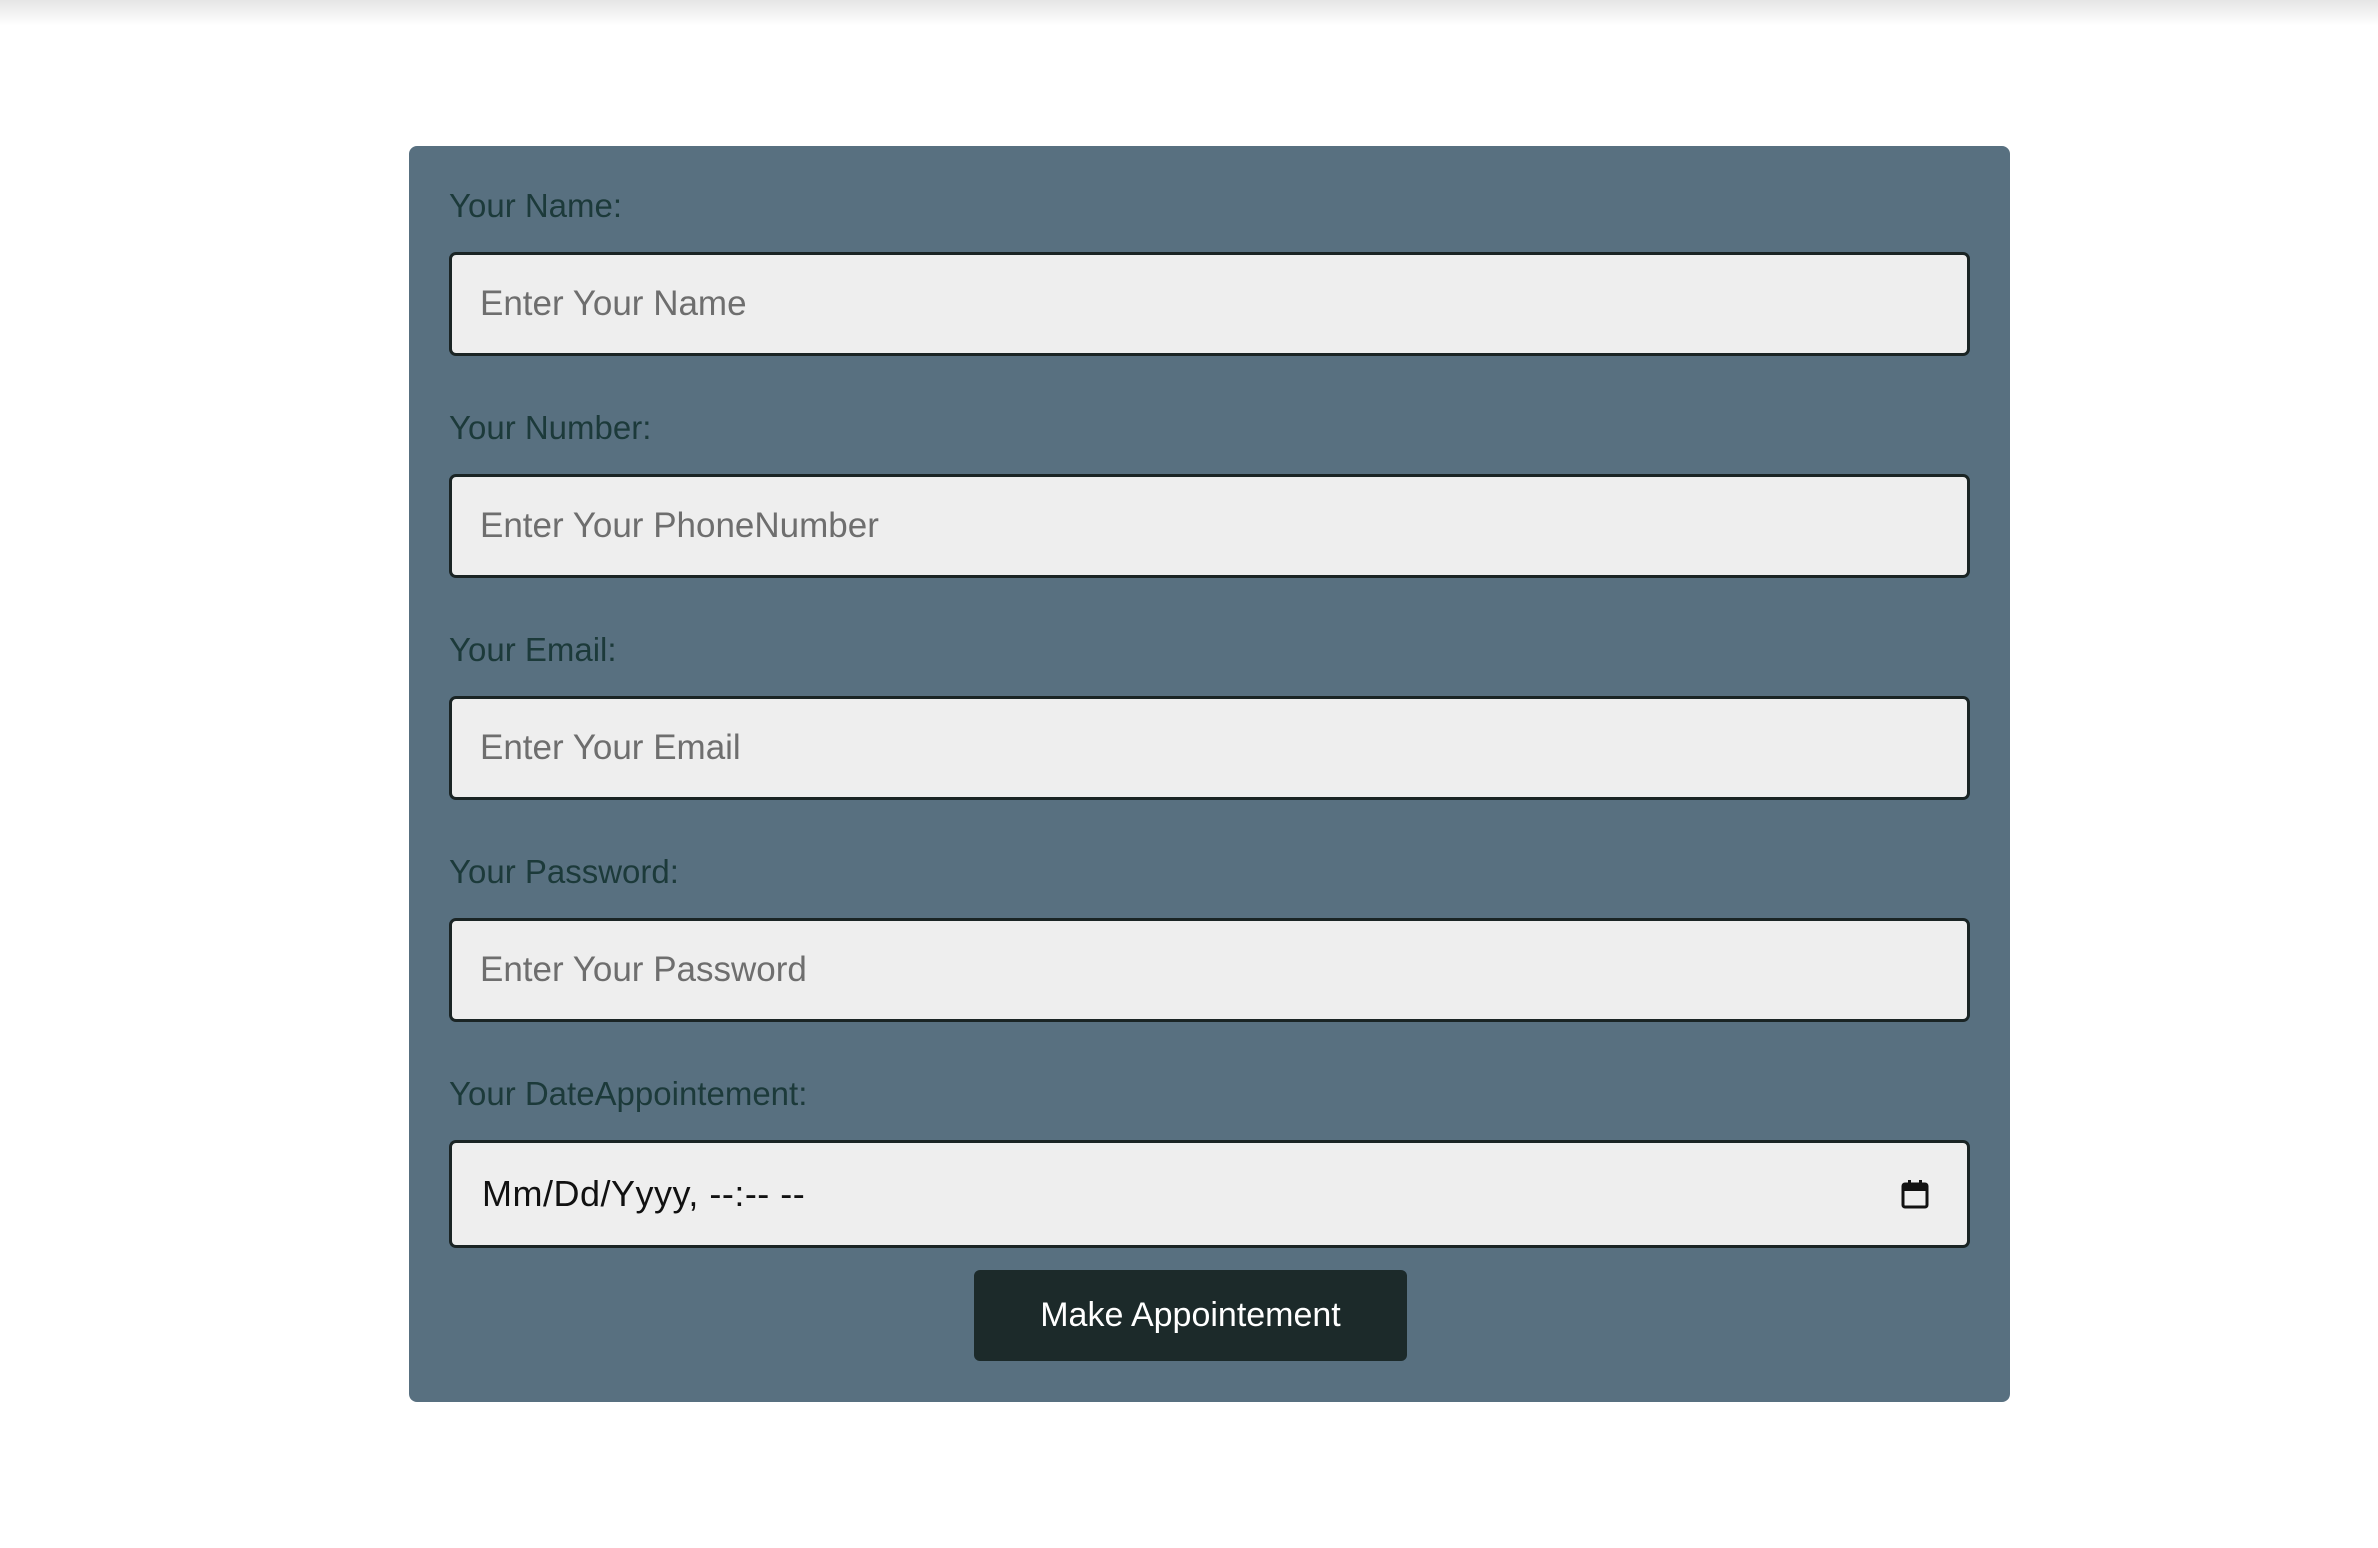 The height and width of the screenshot is (1548, 2378). Describe the element at coordinates (550, 427) in the screenshot. I see `number-label: Your Number:` at that location.